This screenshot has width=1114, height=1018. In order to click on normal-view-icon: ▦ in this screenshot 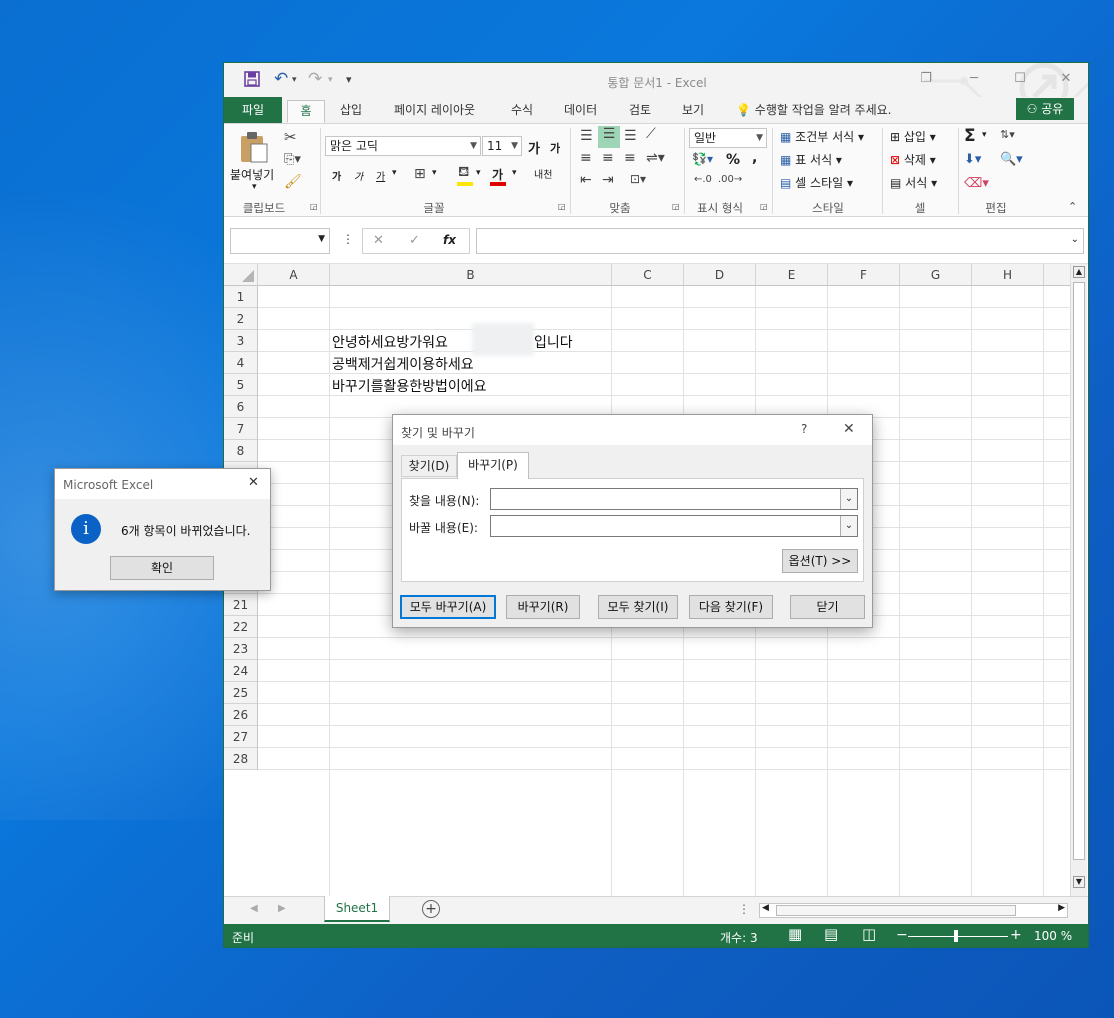, I will do `click(795, 934)`.